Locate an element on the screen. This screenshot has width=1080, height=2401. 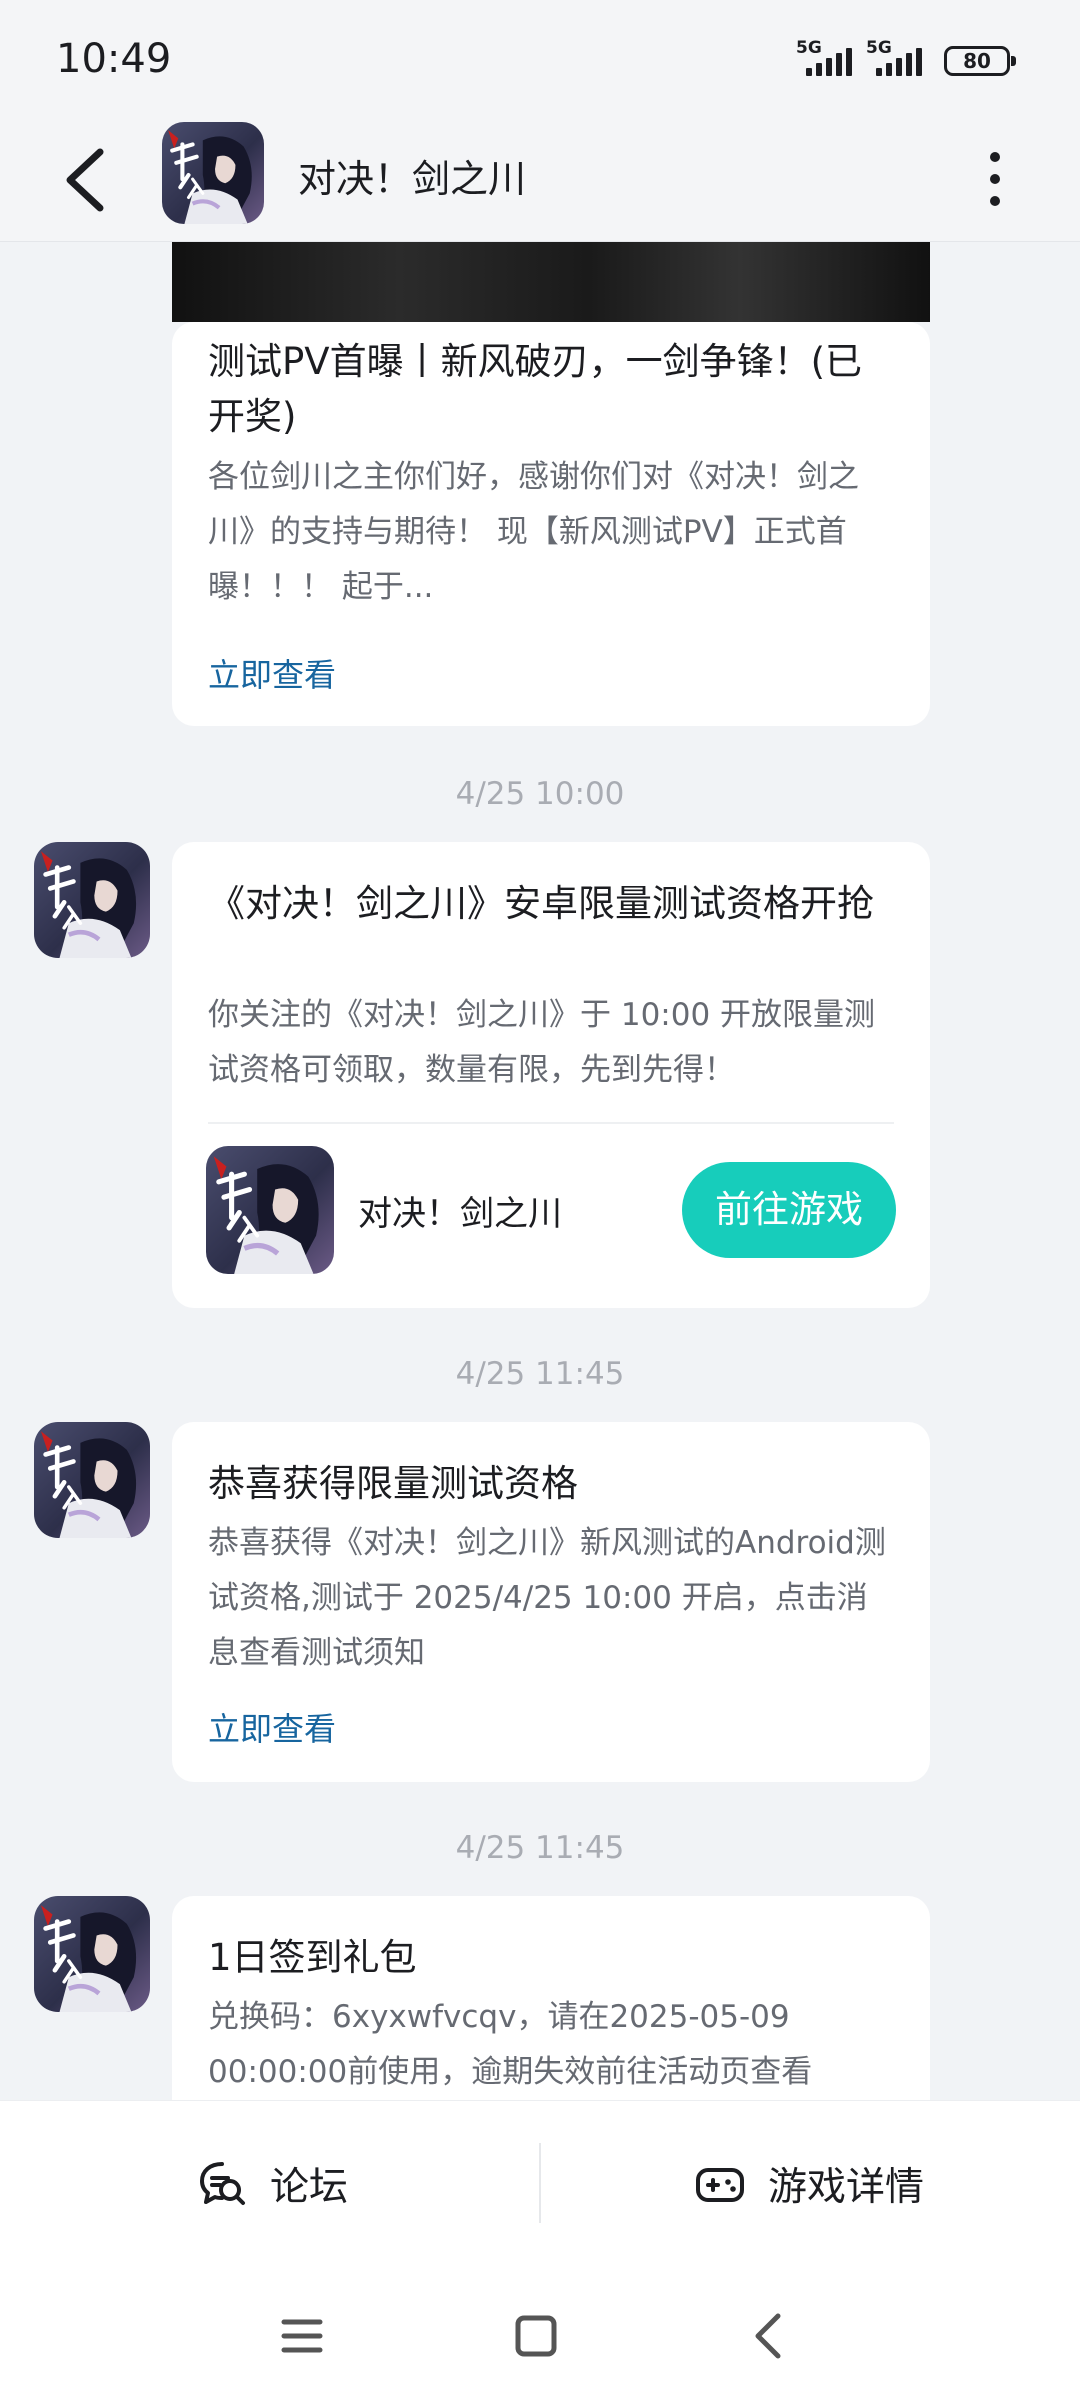
signal-1-icon: 5G is located at coordinates (827, 58).